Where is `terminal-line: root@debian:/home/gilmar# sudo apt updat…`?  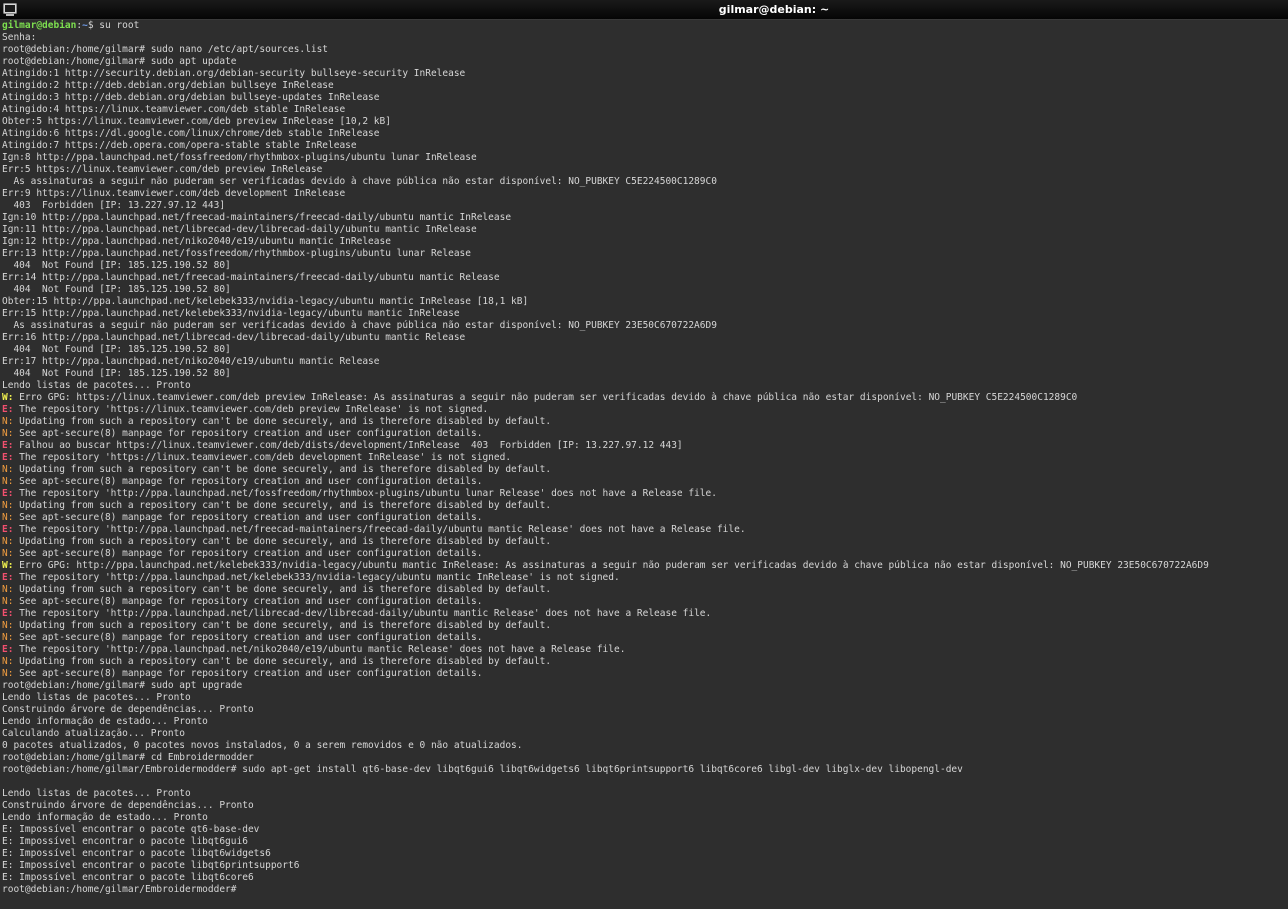 terminal-line: root@debian:/home/gilmar# sudo apt updat… is located at coordinates (645, 62).